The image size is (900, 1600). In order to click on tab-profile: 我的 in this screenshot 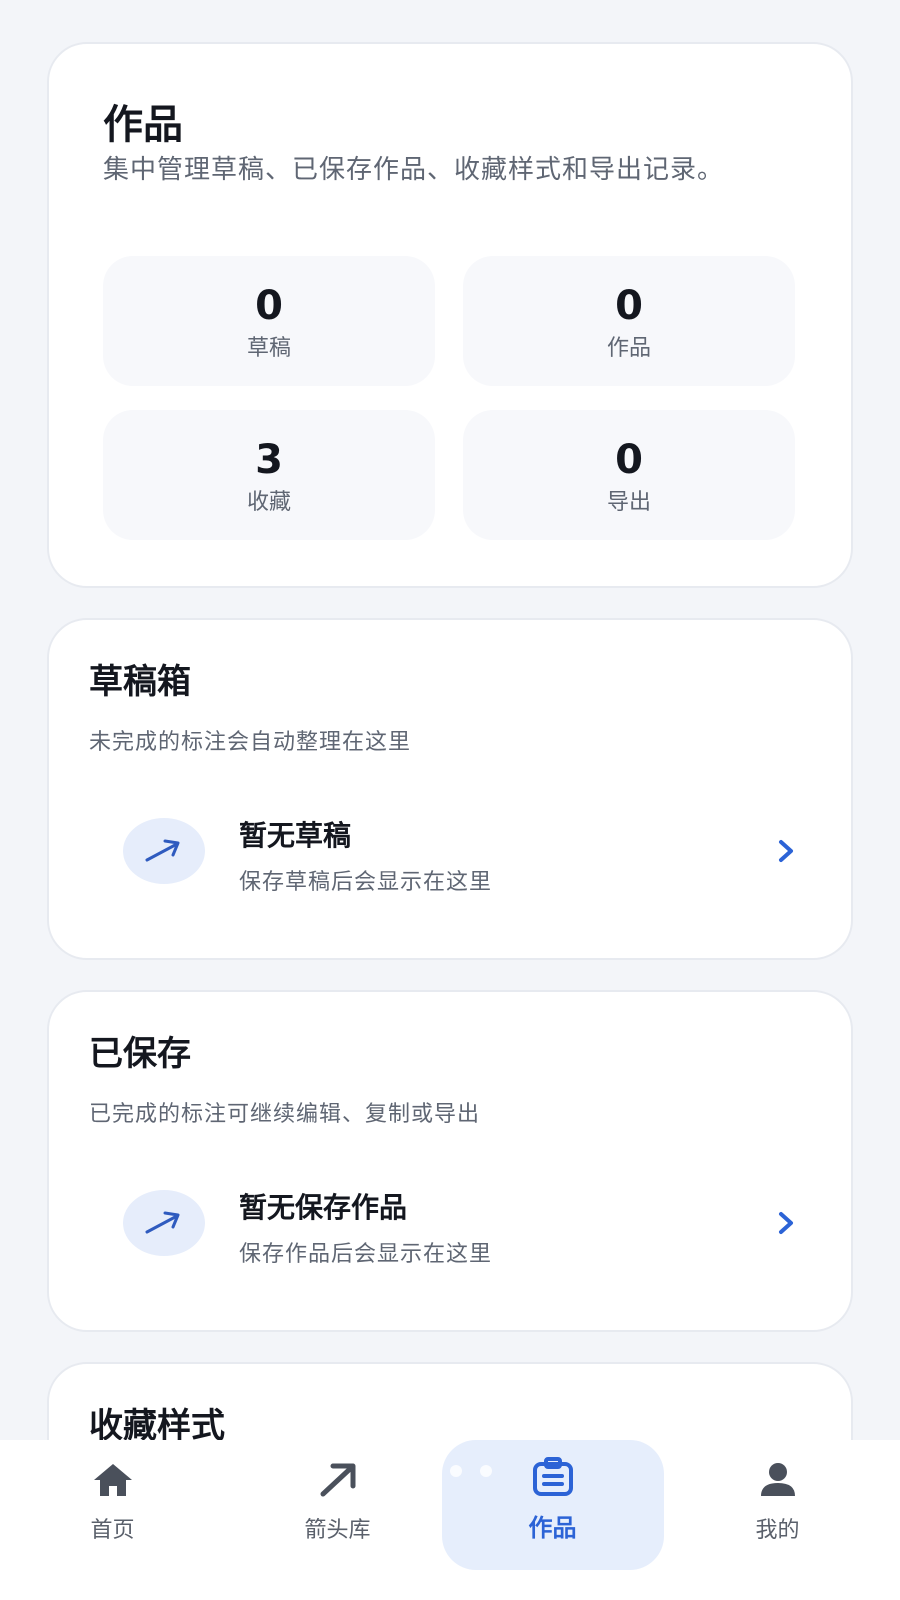, I will do `click(777, 1520)`.